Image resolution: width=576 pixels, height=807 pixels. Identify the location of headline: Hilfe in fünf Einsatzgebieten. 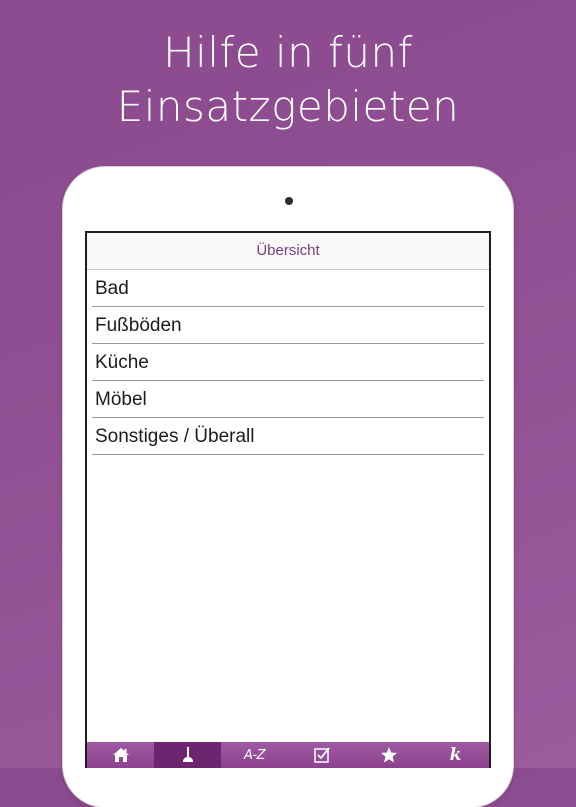
(288, 80).